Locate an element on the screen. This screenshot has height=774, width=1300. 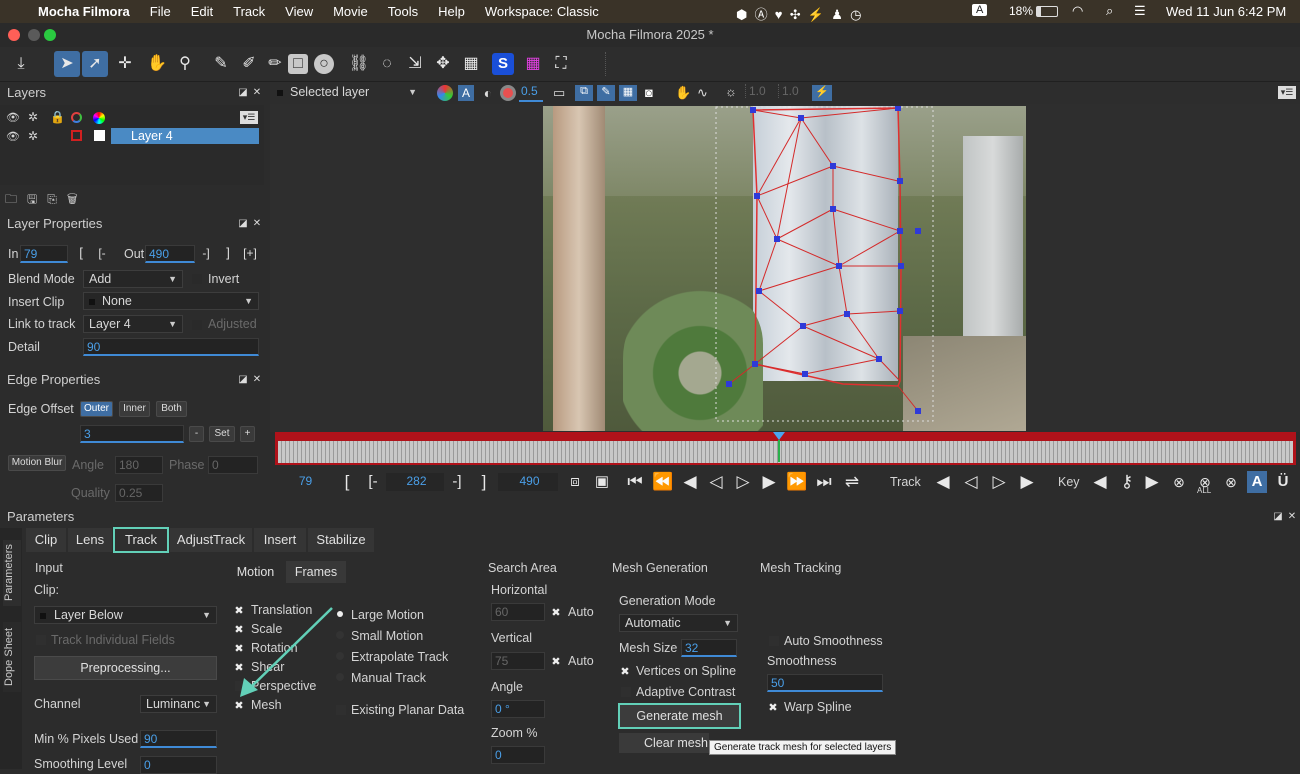
insert-clip-select: None ▼ is located at coordinates (171, 301).